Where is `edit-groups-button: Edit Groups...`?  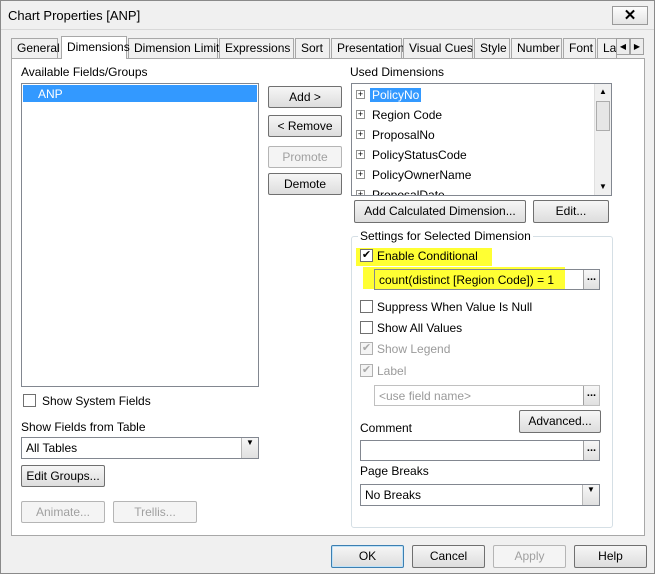 edit-groups-button: Edit Groups... is located at coordinates (63, 476).